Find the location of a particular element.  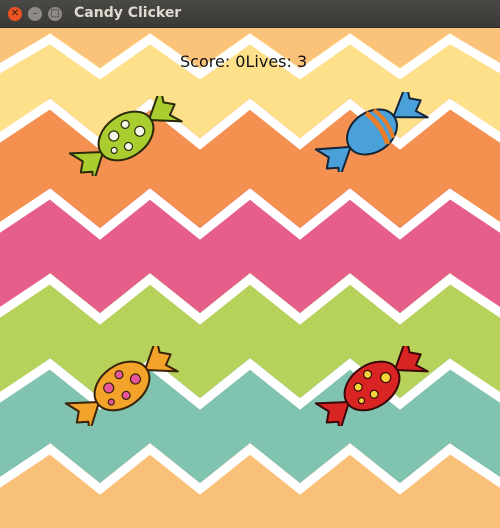

score-value: 0 is located at coordinates (240, 61).